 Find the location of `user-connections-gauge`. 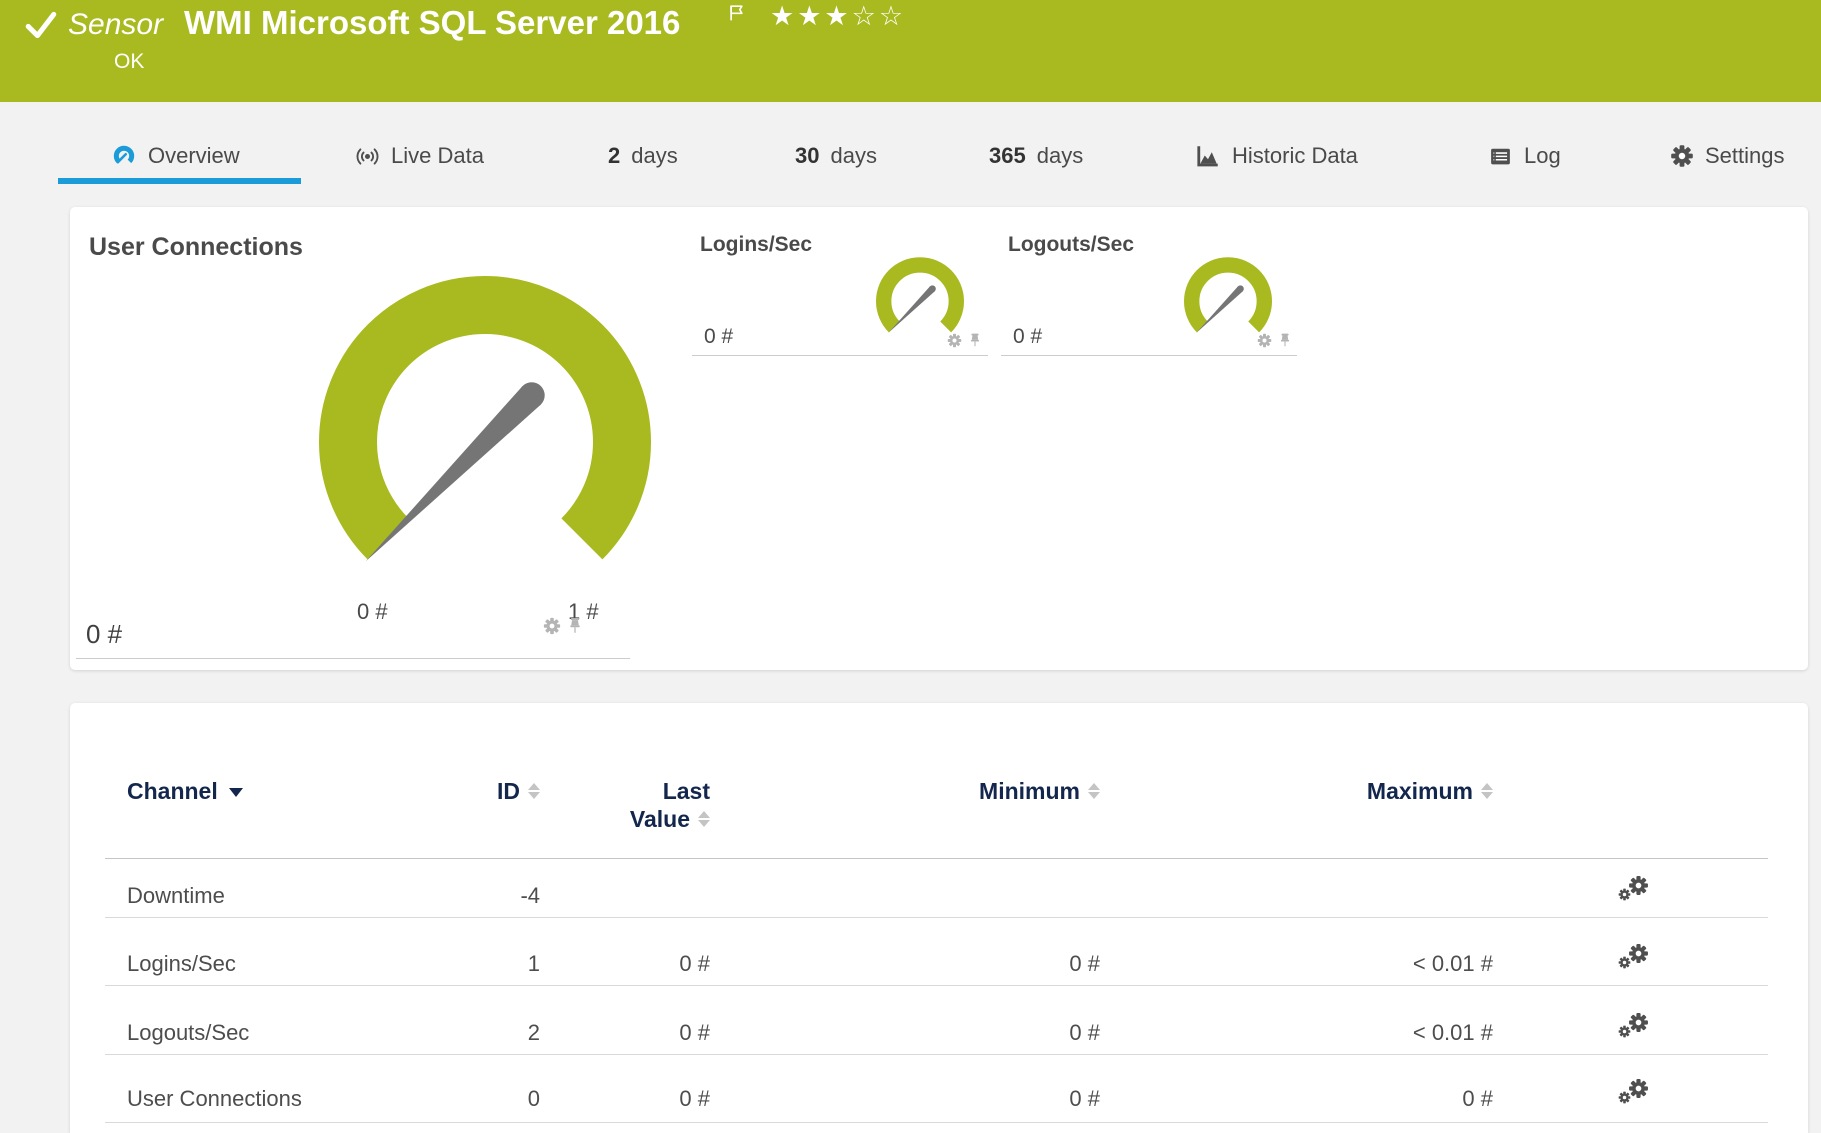

user-connections-gauge is located at coordinates (485, 426).